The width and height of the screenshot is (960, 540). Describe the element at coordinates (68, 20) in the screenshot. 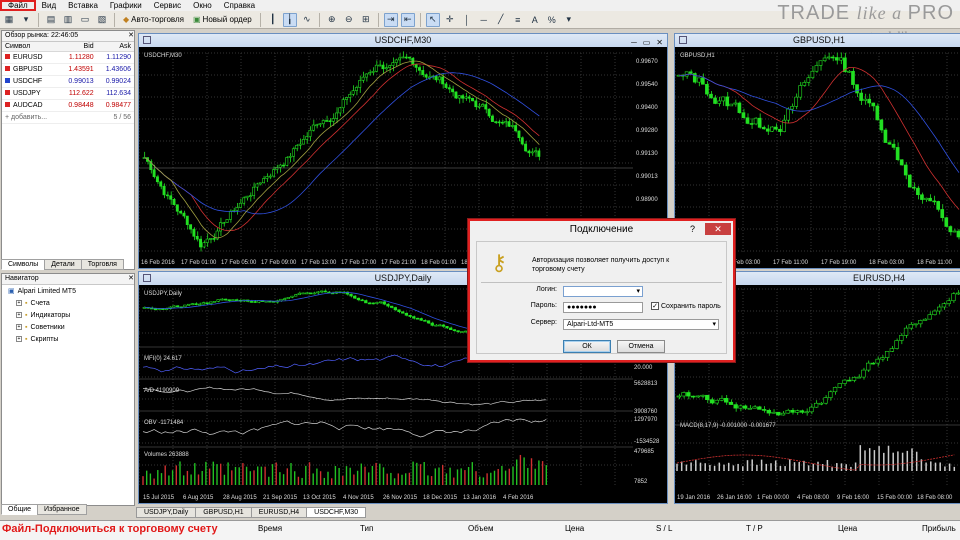

I see `navigator-icon: ▥` at that location.